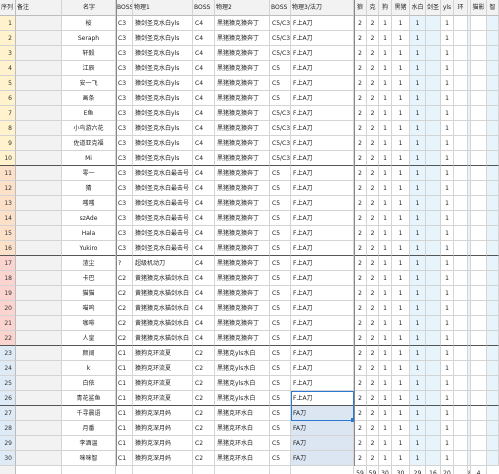 The height and width of the screenshot is (474, 499). I want to click on boss2-cell: C2, so click(204, 353).